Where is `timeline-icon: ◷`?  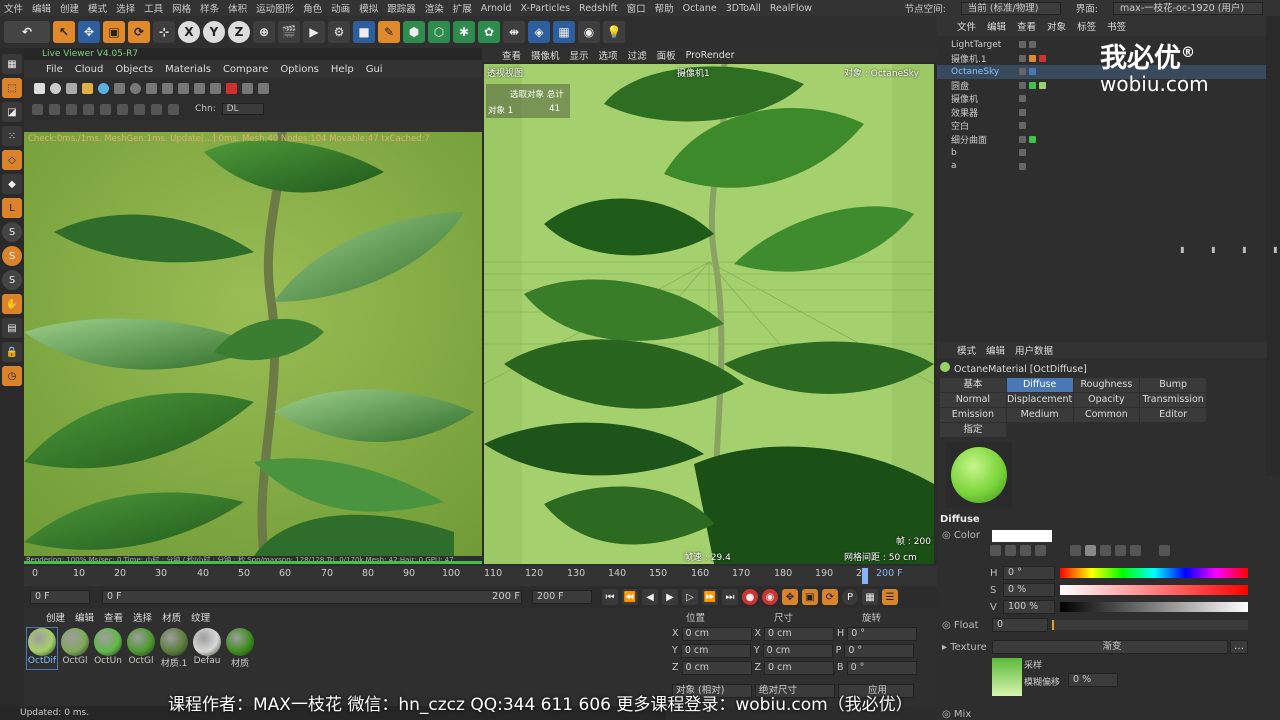
timeline-icon: ◷ is located at coordinates (12, 376).